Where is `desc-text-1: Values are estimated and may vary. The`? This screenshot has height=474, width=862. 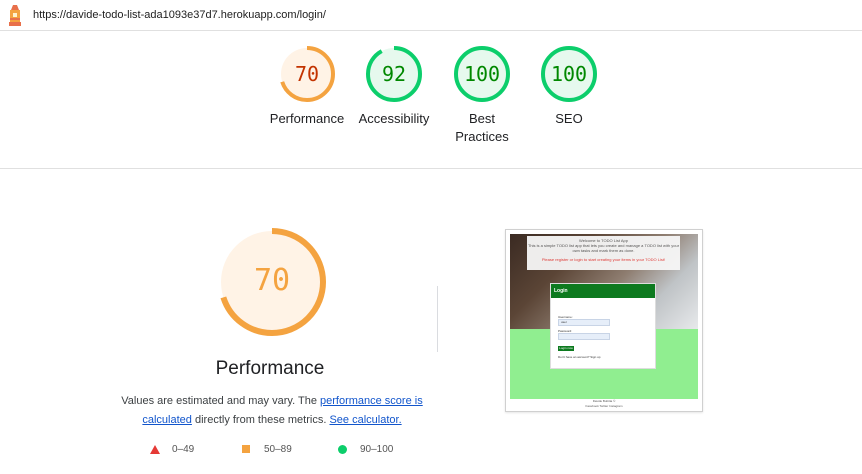 desc-text-1: Values are estimated and may vary. The is located at coordinates (220, 401).